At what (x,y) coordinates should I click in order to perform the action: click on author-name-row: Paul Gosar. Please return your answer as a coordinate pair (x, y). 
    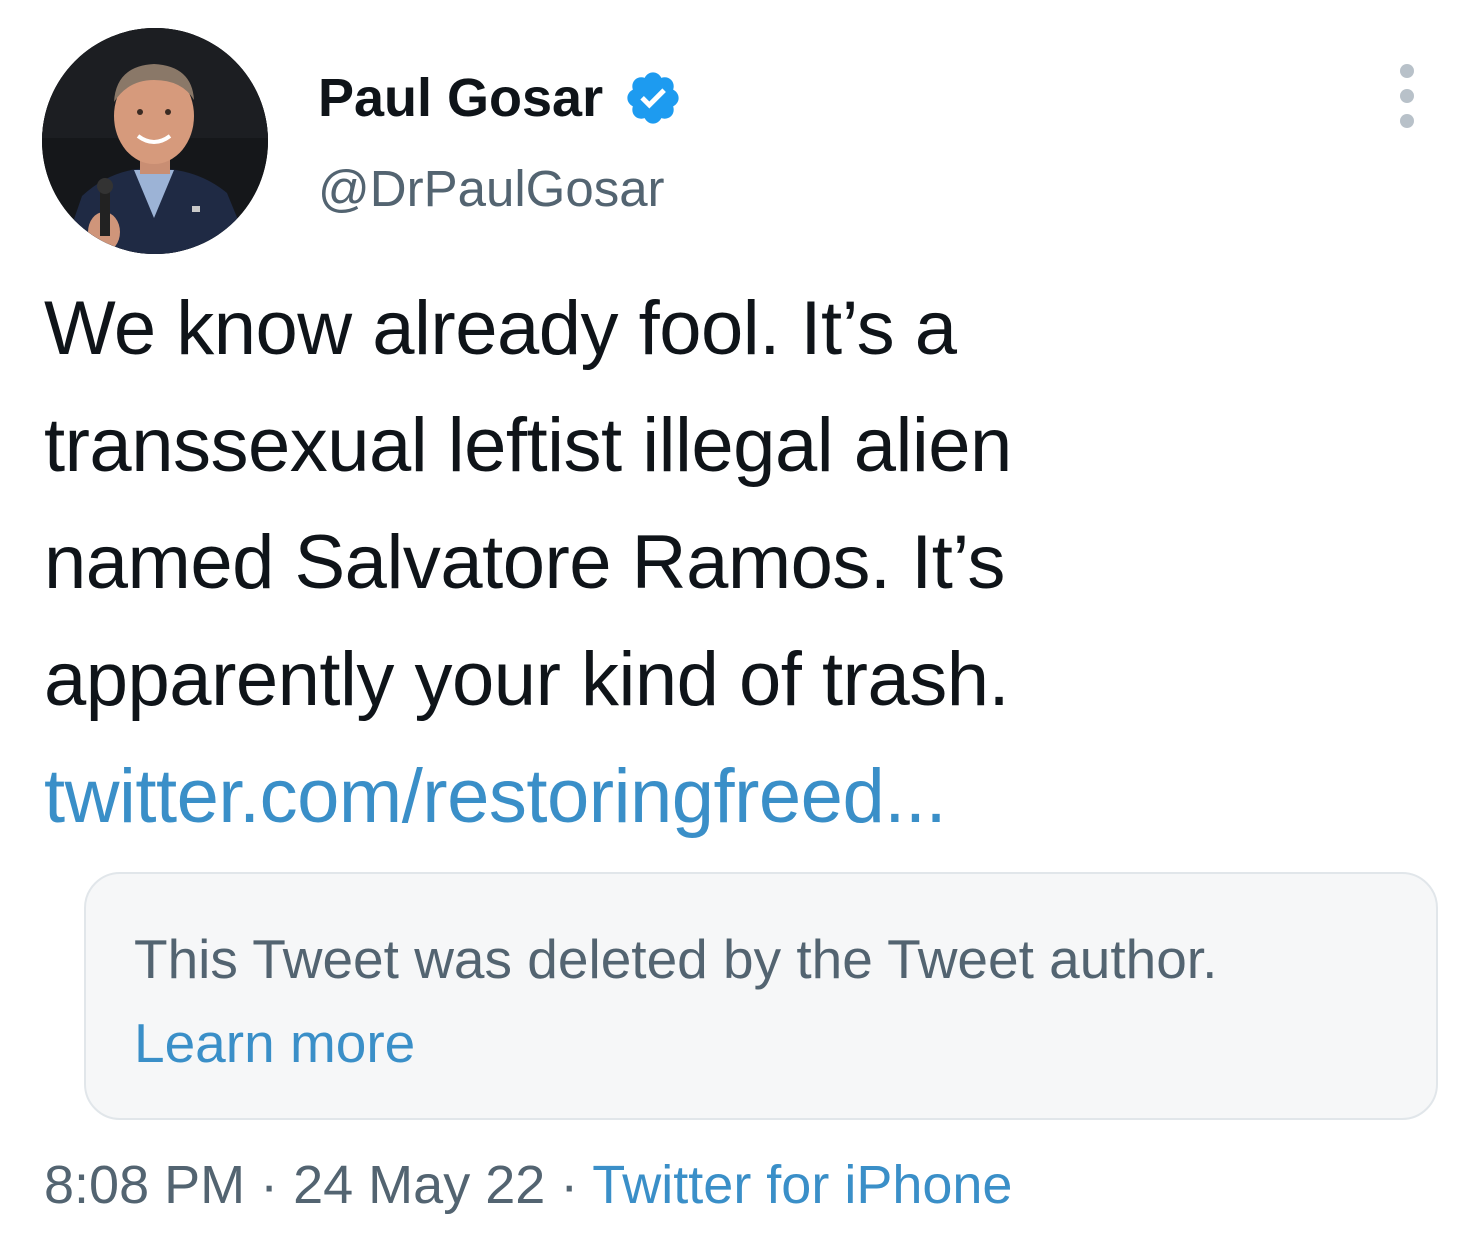
    Looking at the image, I should click on (500, 98).